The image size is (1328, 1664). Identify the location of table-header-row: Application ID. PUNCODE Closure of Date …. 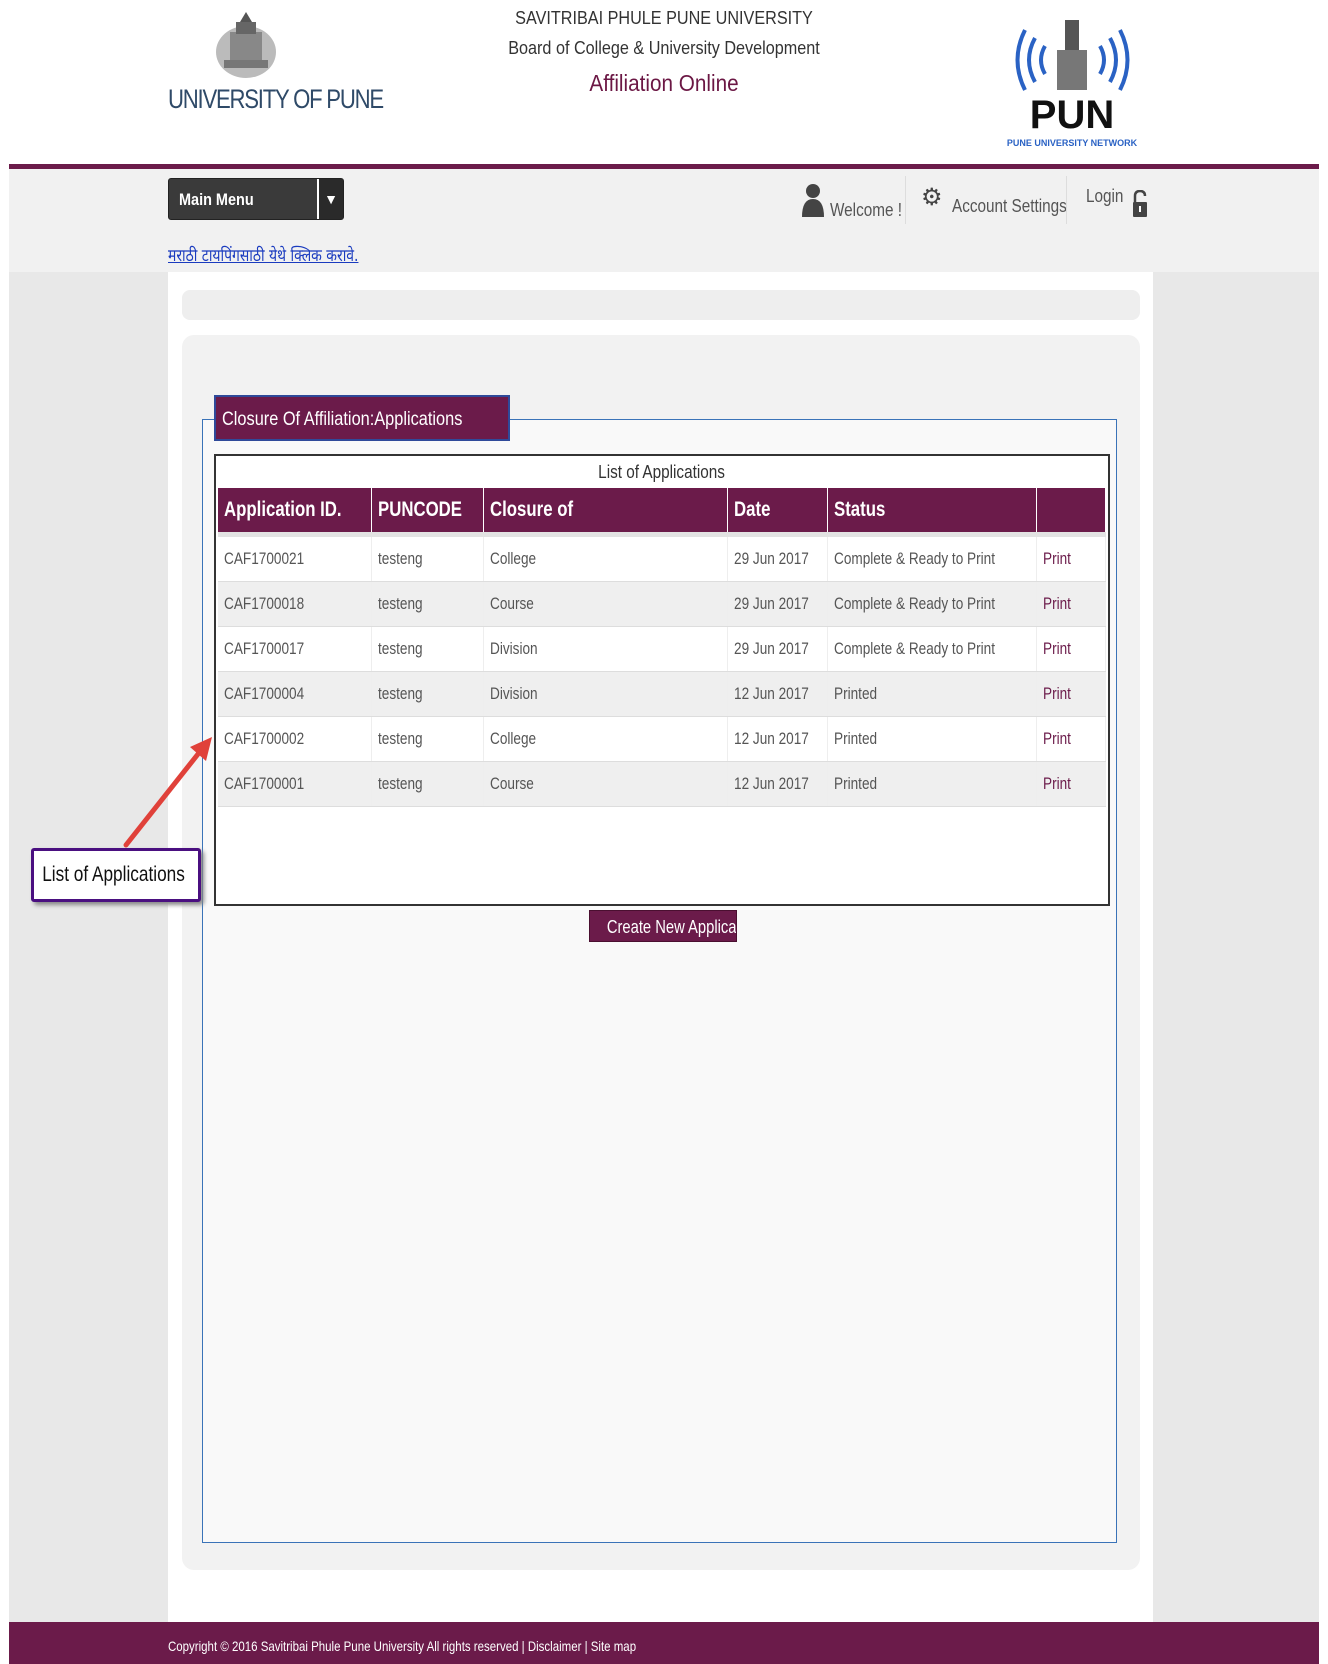
(662, 512).